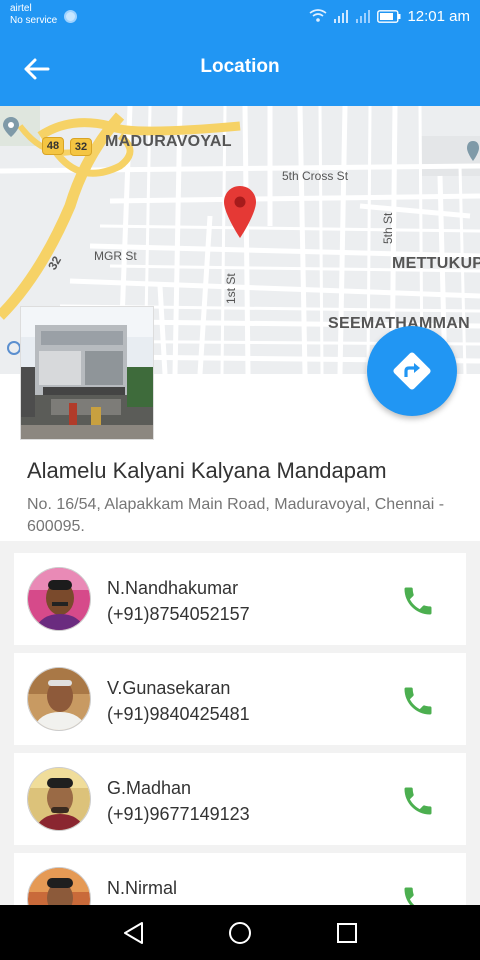 The image size is (480, 960). Describe the element at coordinates (315, 176) in the screenshot. I see `street-5th-cross: 5th Cross St` at that location.